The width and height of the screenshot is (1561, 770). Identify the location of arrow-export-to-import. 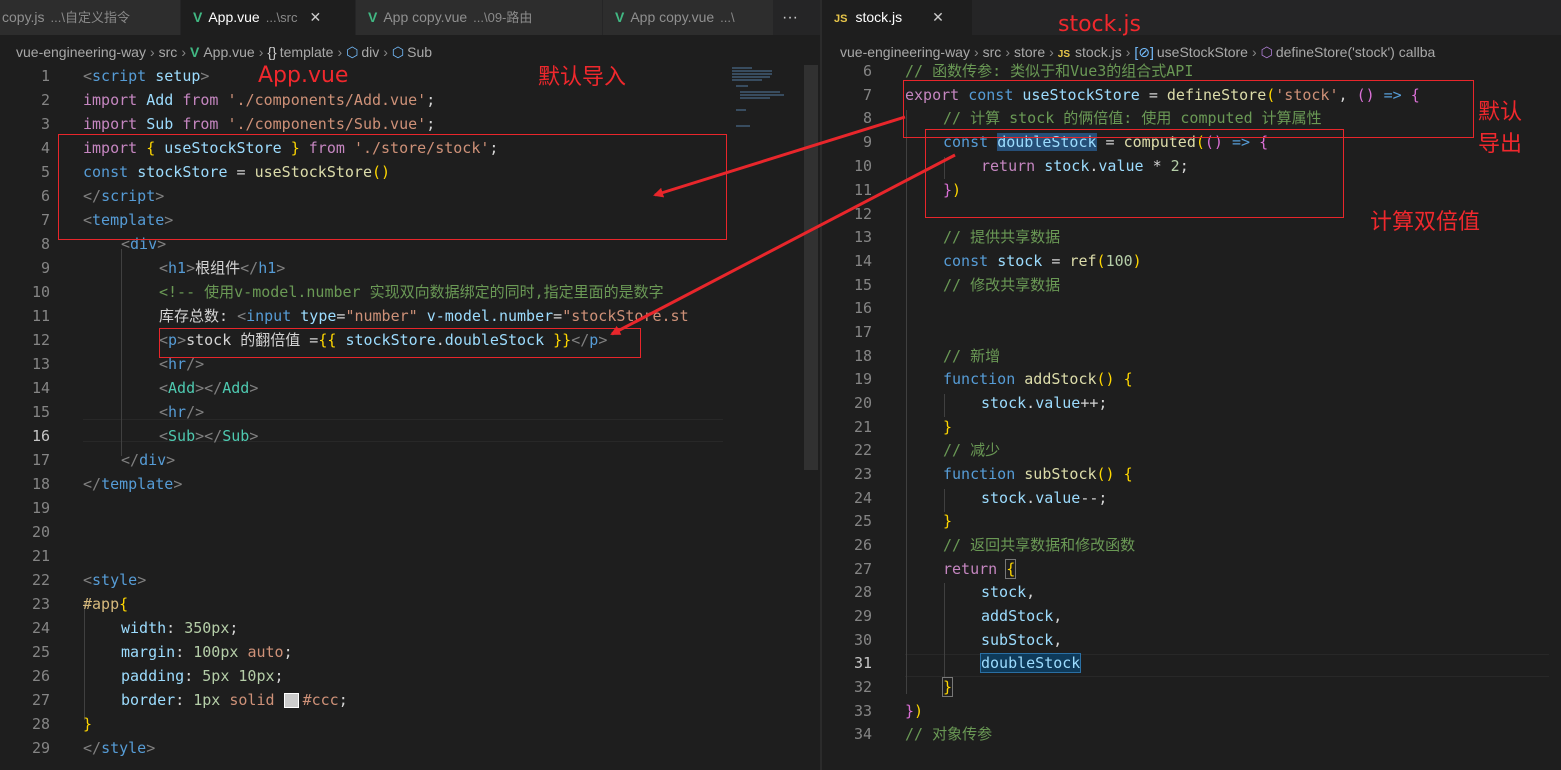
(779, 156).